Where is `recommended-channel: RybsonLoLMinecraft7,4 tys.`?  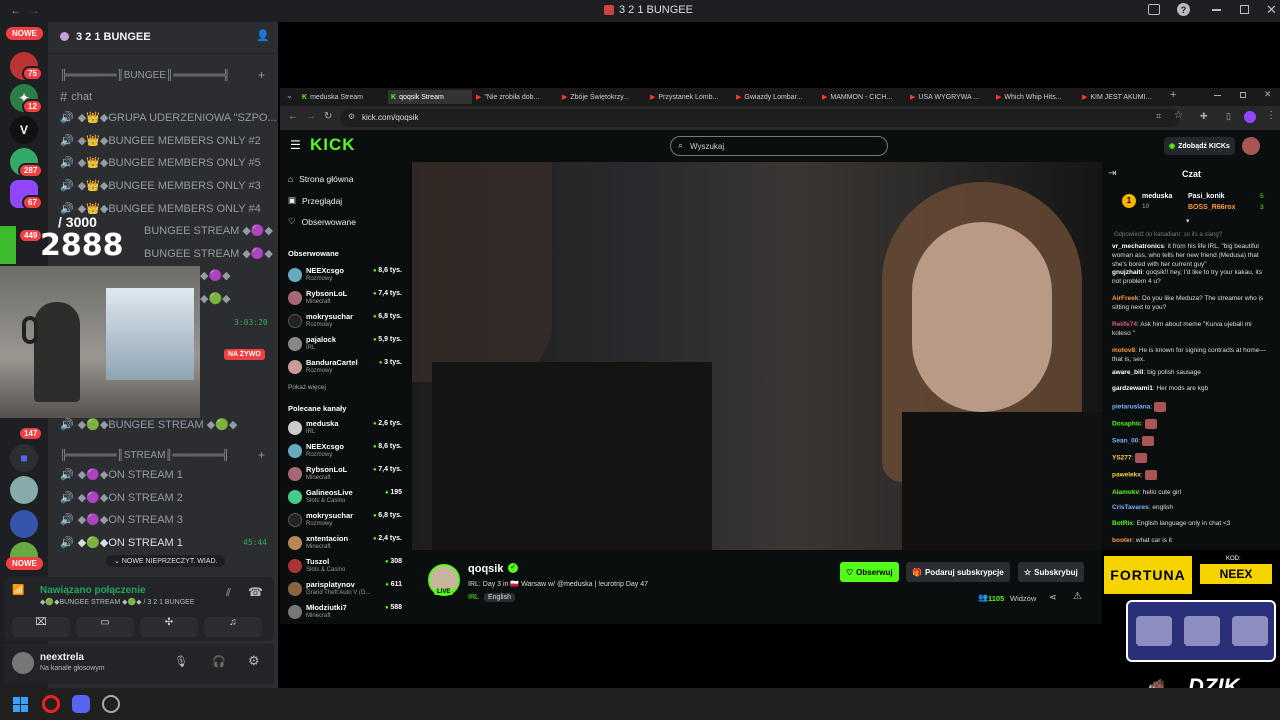
recommended-channel: RybsonLoLMinecraft7,4 tys. is located at coordinates (348, 476).